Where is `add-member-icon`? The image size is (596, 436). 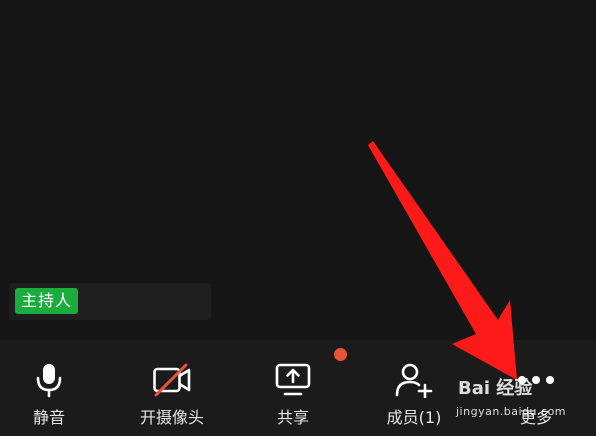 add-member-icon is located at coordinates (414, 380).